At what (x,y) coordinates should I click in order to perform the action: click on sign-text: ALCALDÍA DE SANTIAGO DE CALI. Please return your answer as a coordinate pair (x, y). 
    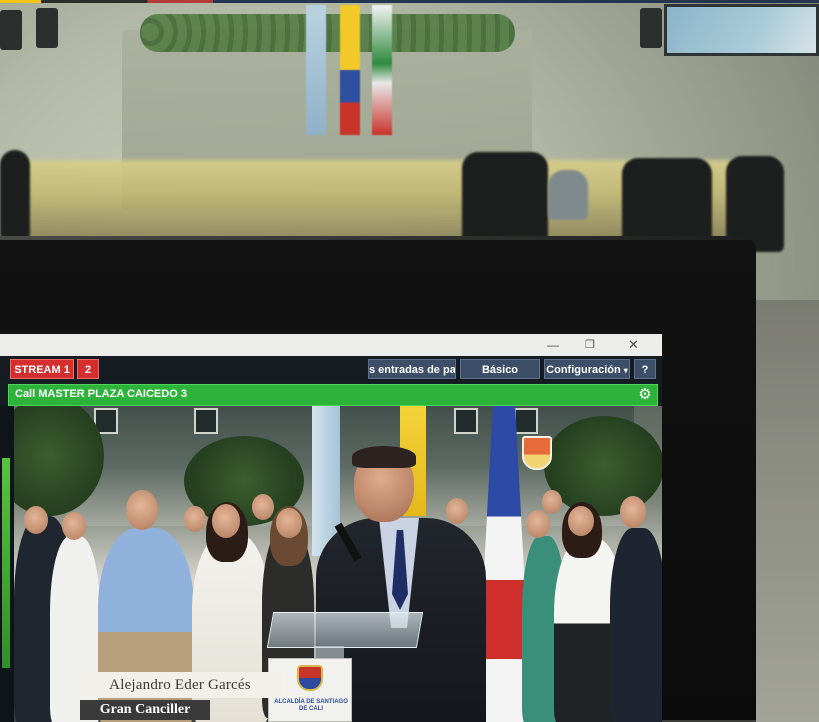
    Looking at the image, I should click on (311, 705).